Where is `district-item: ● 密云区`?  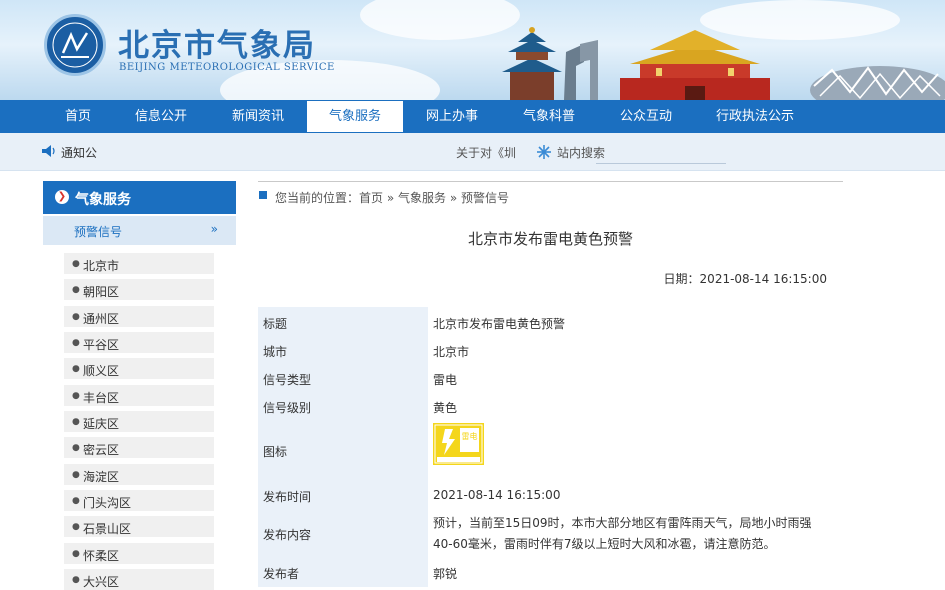 district-item: ● 密云区 is located at coordinates (139, 447).